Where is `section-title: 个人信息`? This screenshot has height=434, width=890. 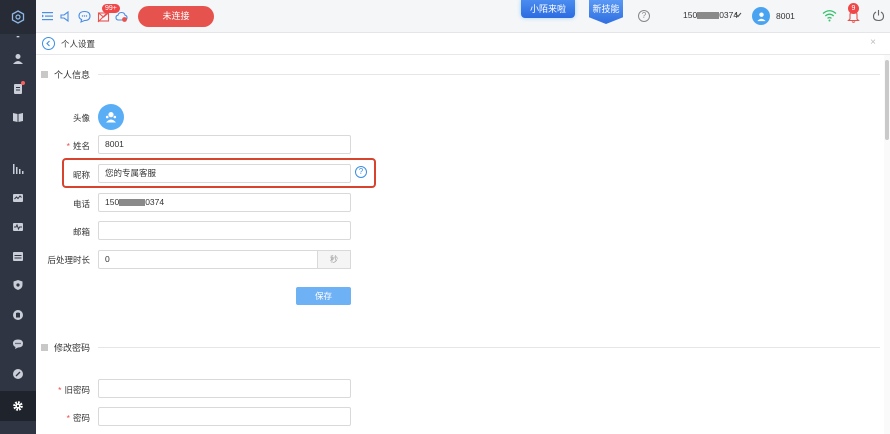
section-title: 个人信息 is located at coordinates (72, 74).